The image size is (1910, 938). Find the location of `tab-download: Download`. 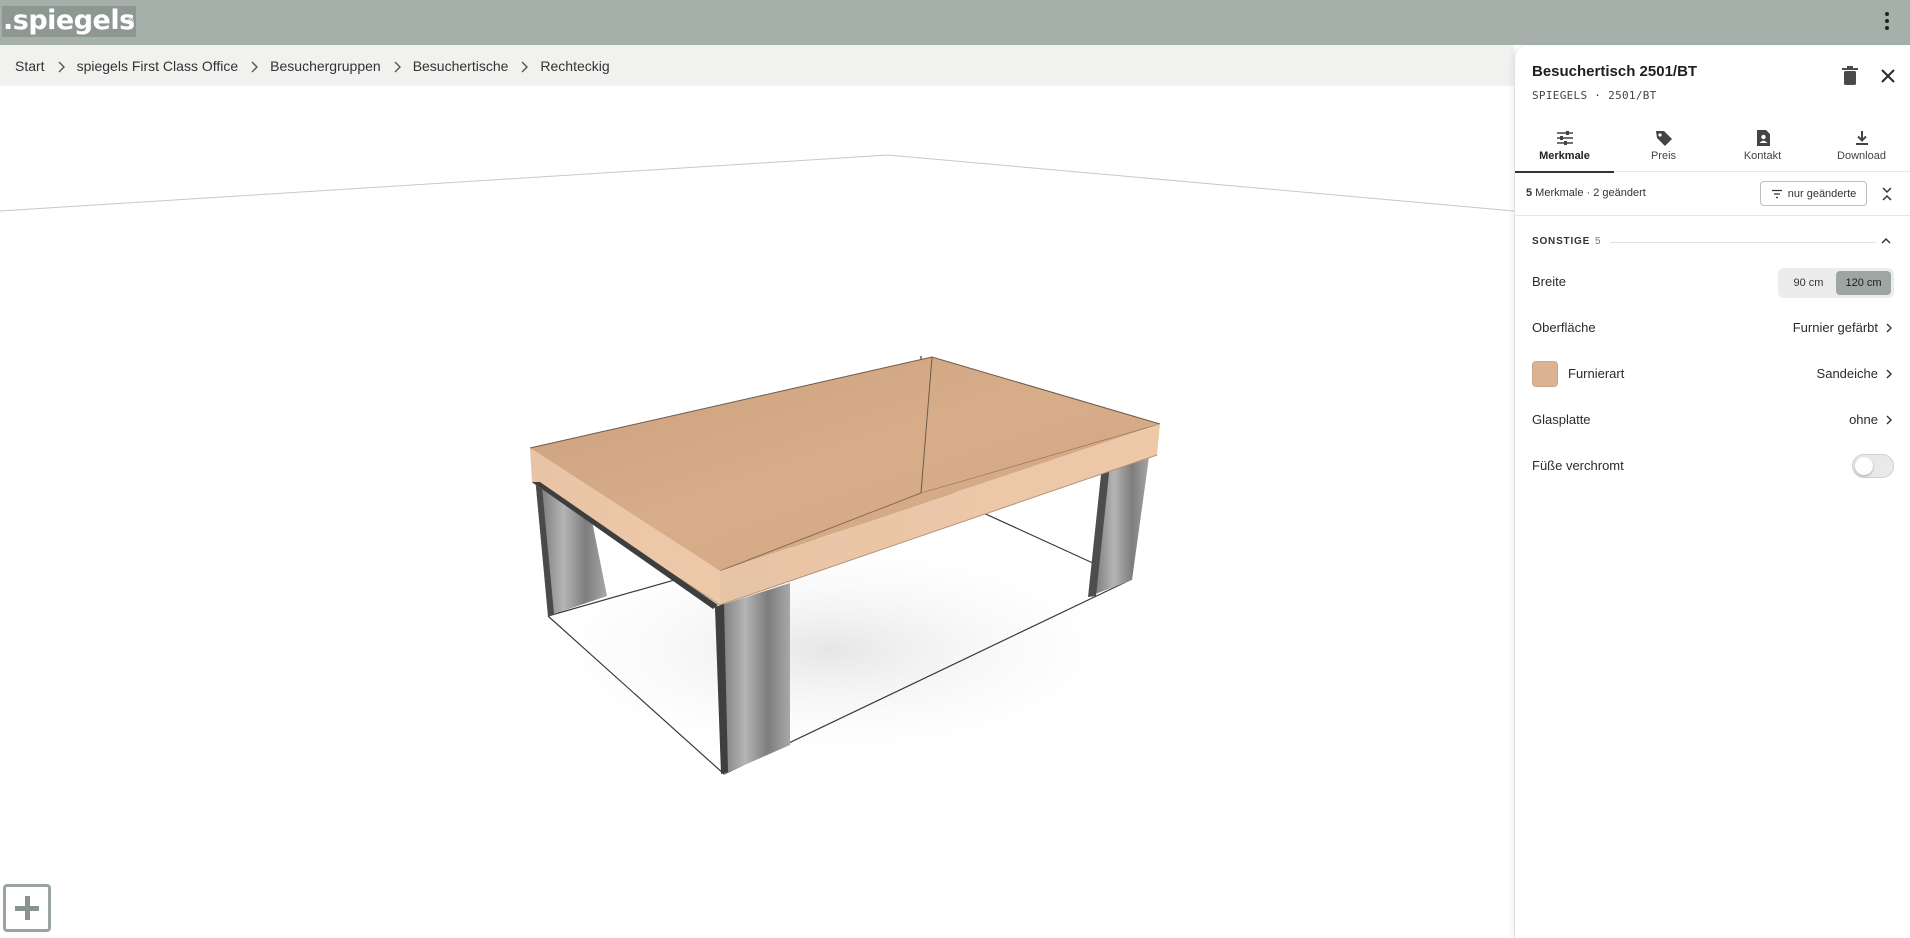

tab-download: Download is located at coordinates (1861, 148).